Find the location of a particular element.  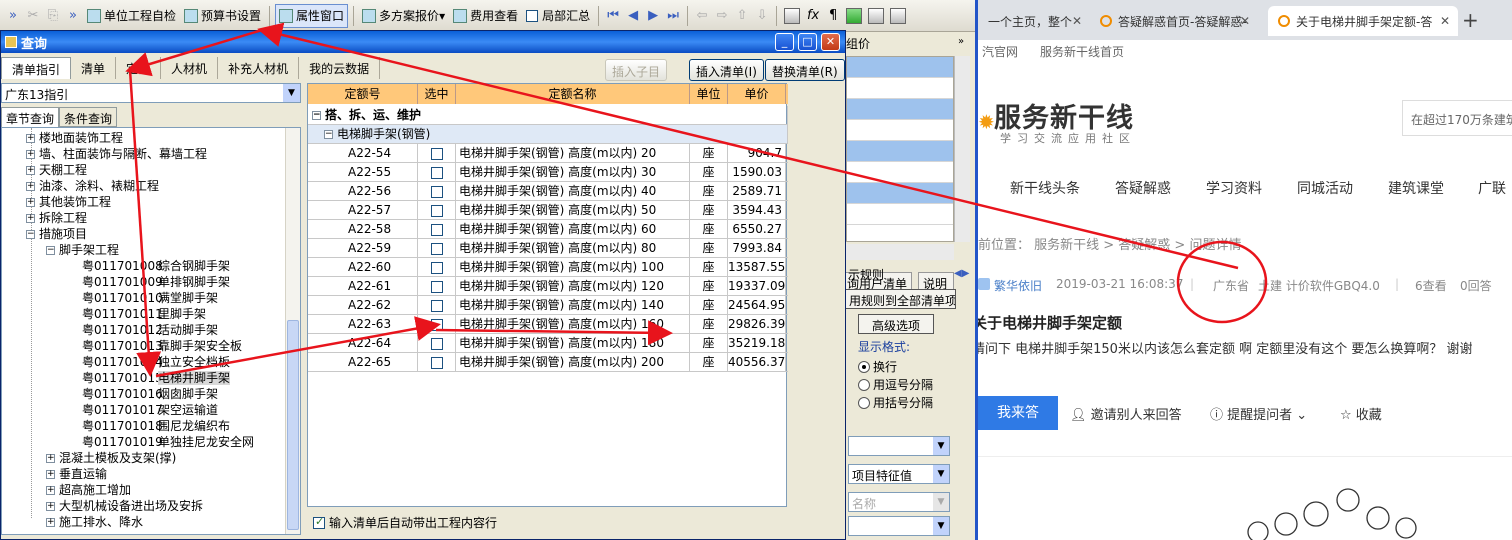

maximize-icon: □ is located at coordinates (807, 42).